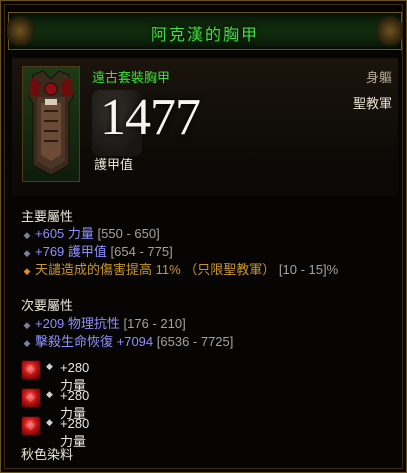 Image resolution: width=407 pixels, height=473 pixels. Describe the element at coordinates (378, 77) in the screenshot. I see `item-slot: 身軀` at that location.